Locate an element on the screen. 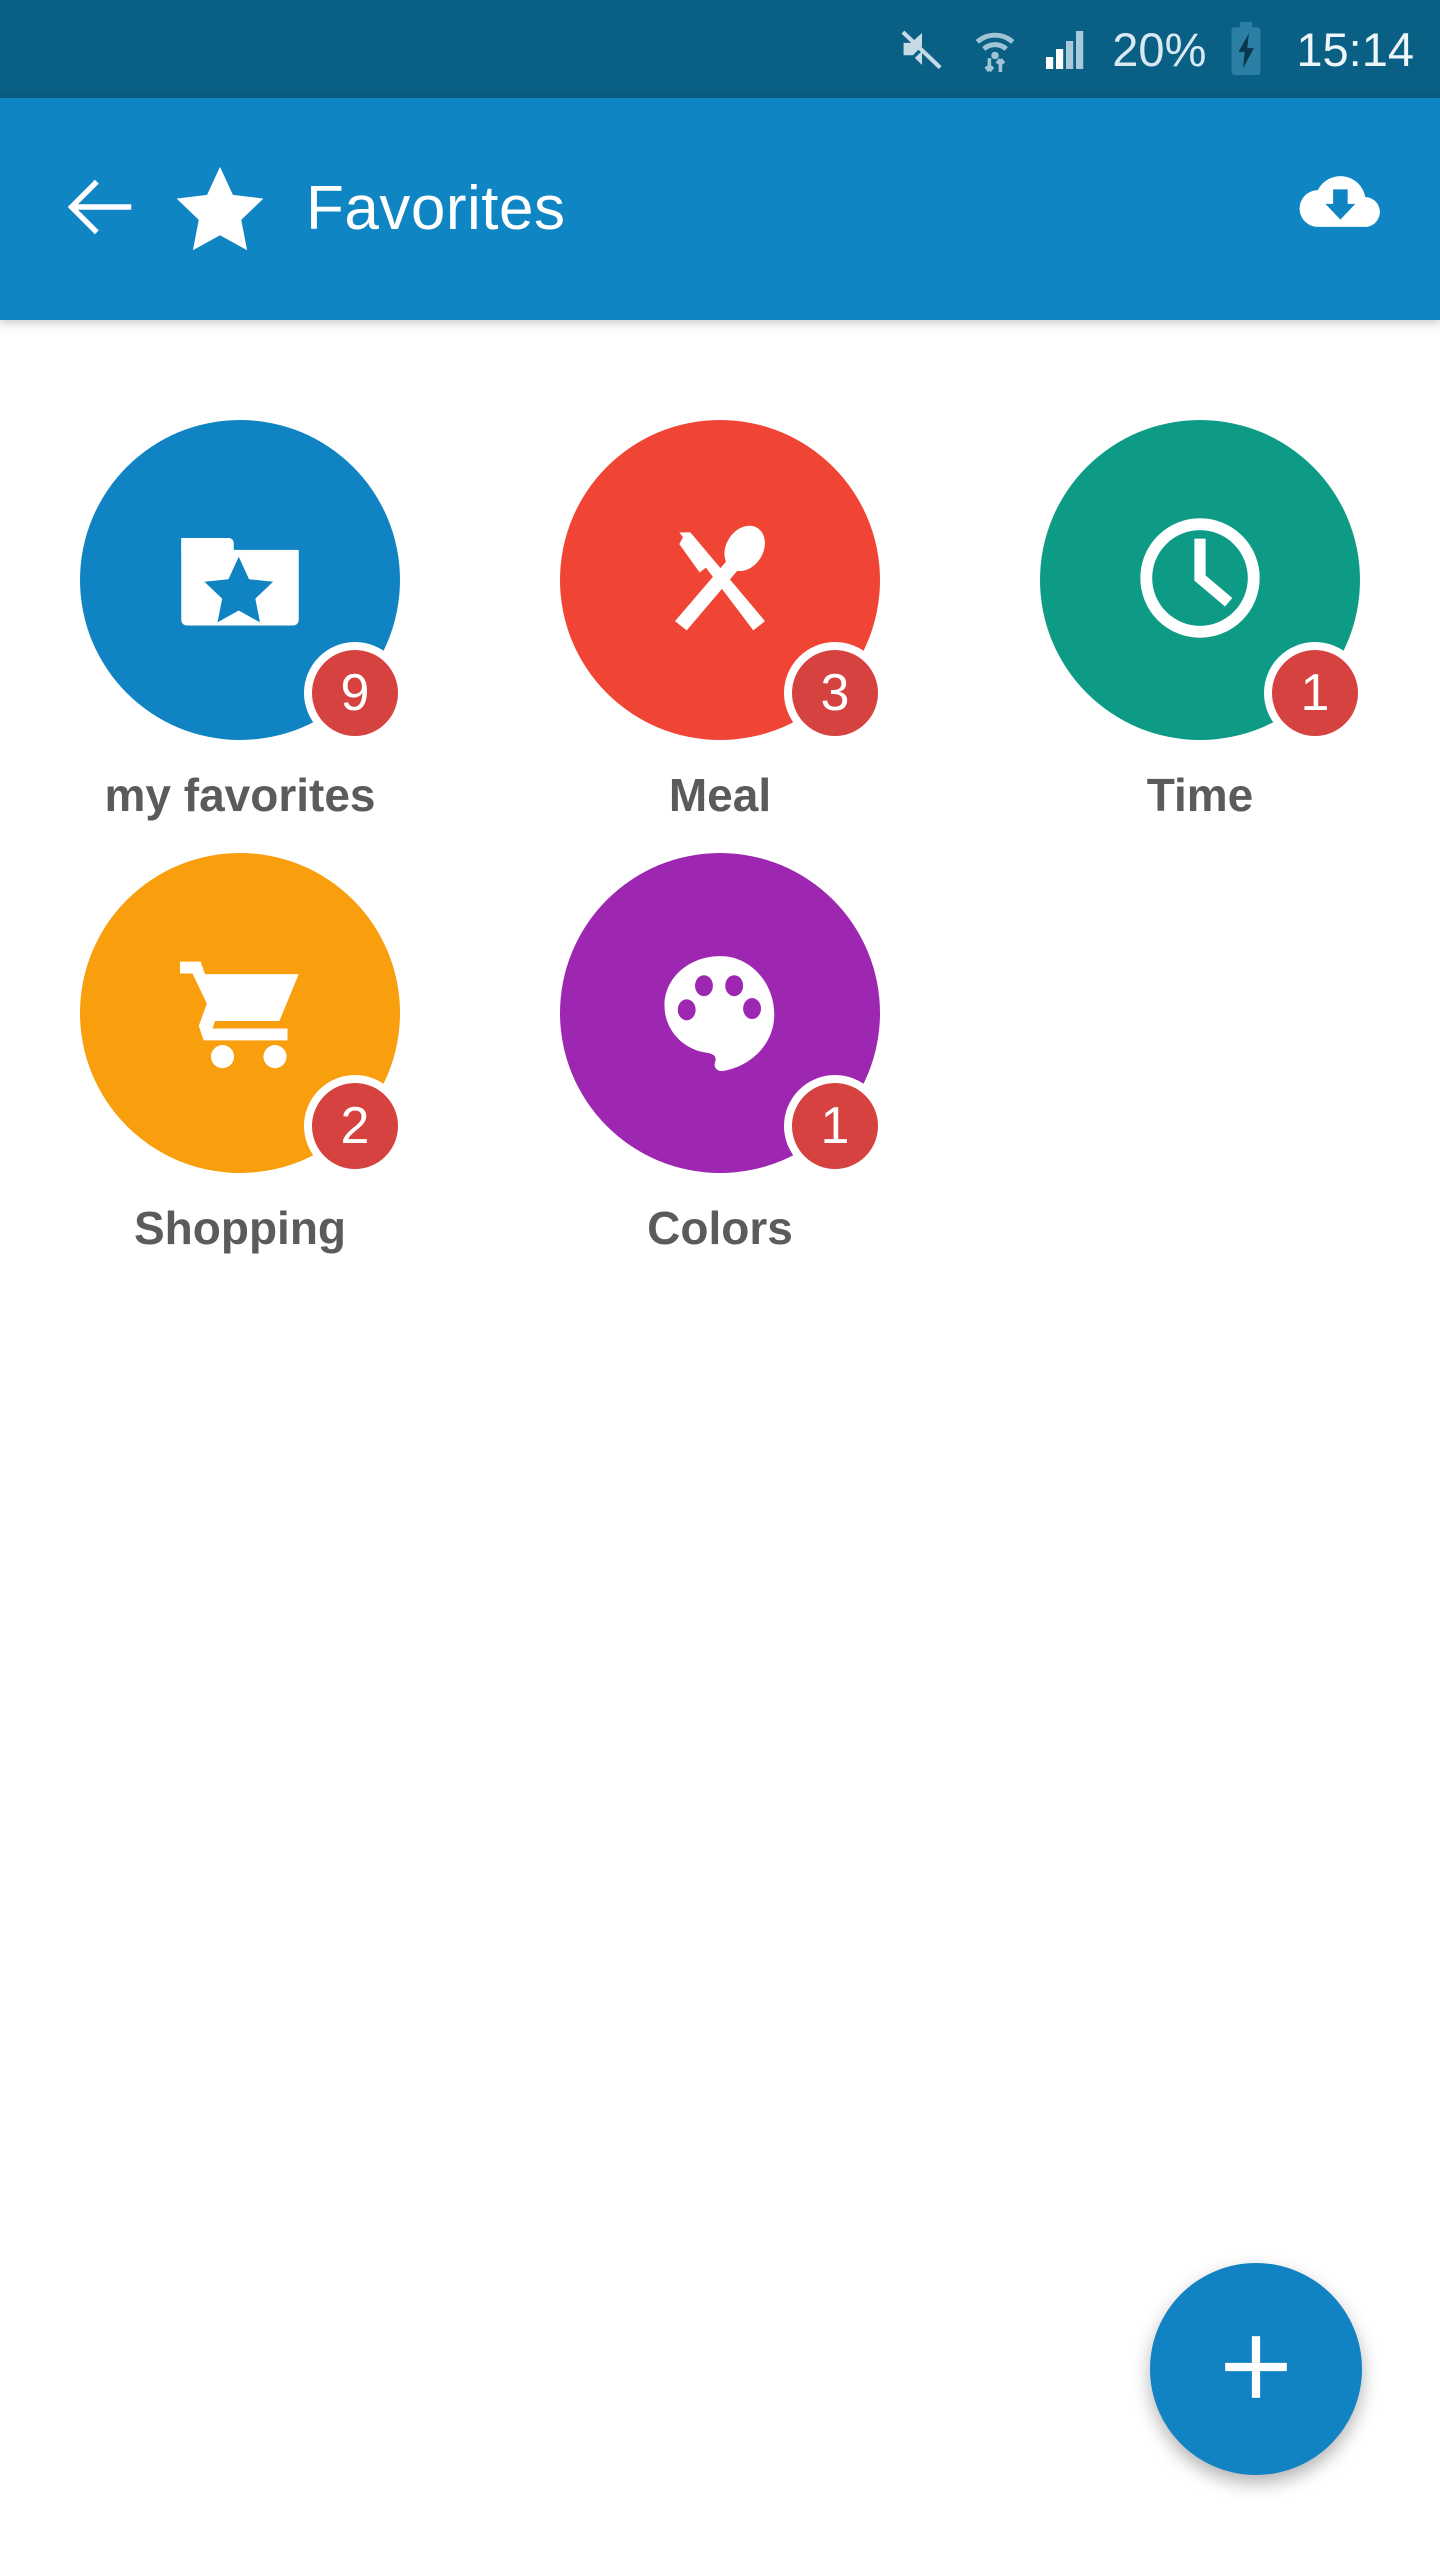 The width and height of the screenshot is (1440, 2560). category-label: my favorites is located at coordinates (240, 795).